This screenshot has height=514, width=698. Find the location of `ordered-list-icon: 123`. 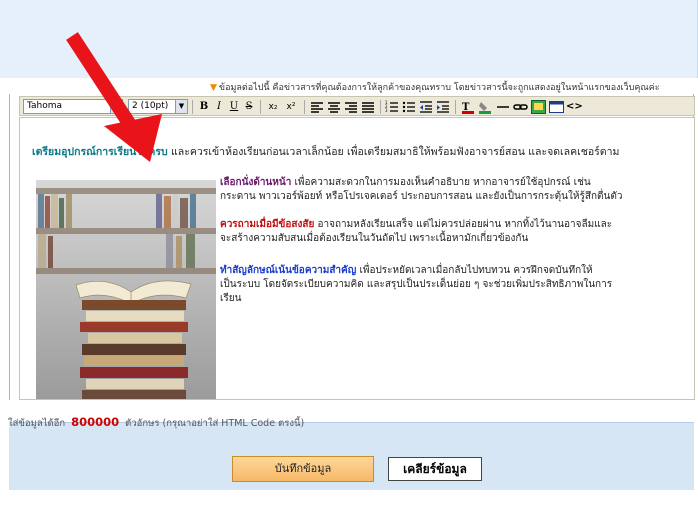

ordered-list-icon: 123 is located at coordinates (392, 107).